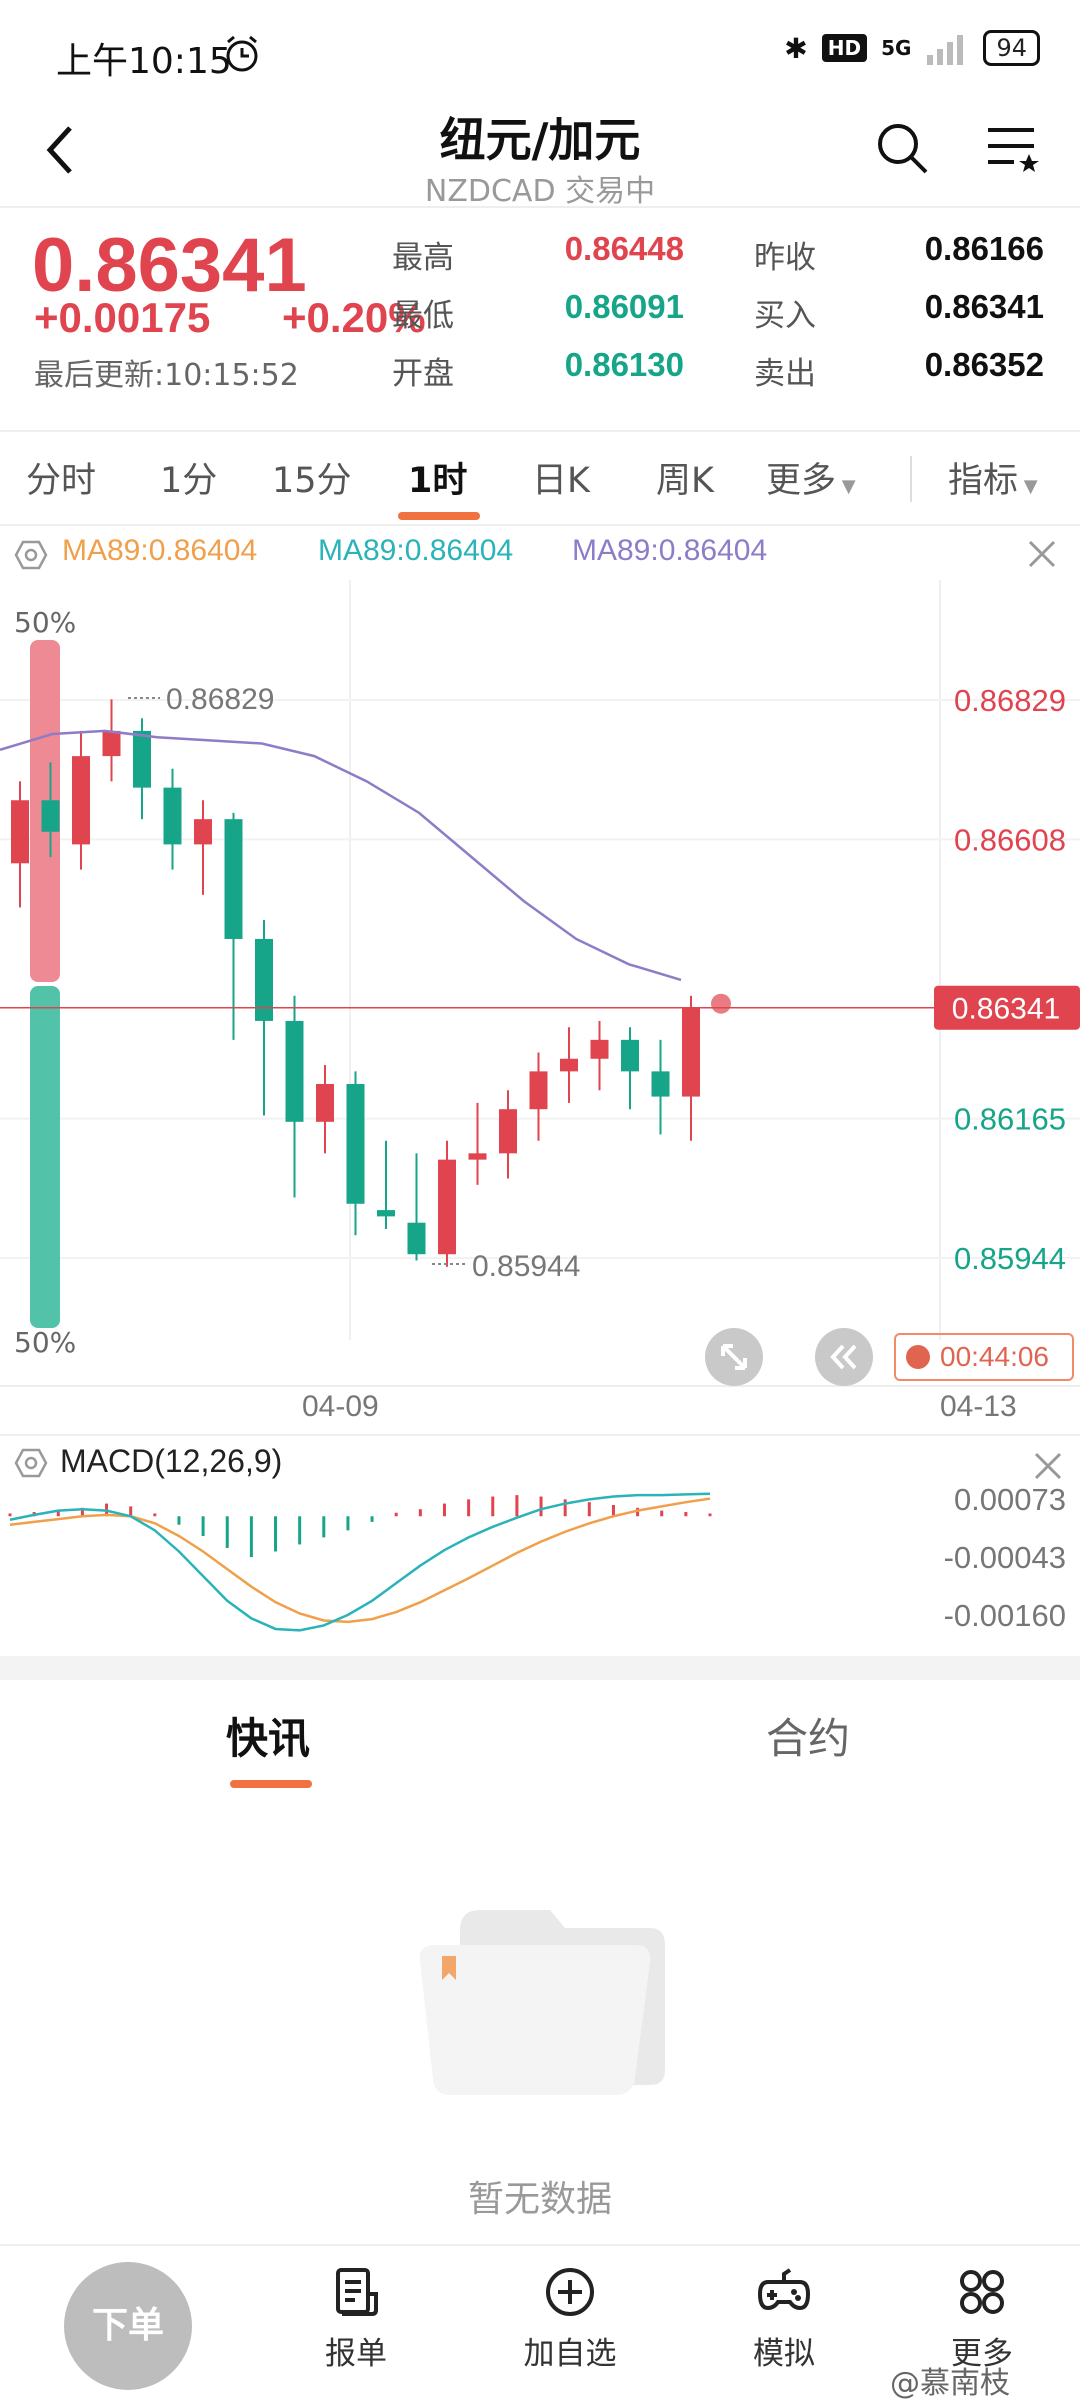  What do you see at coordinates (983, 481) in the screenshot?
I see `tab-indicators-label: 指标` at bounding box center [983, 481].